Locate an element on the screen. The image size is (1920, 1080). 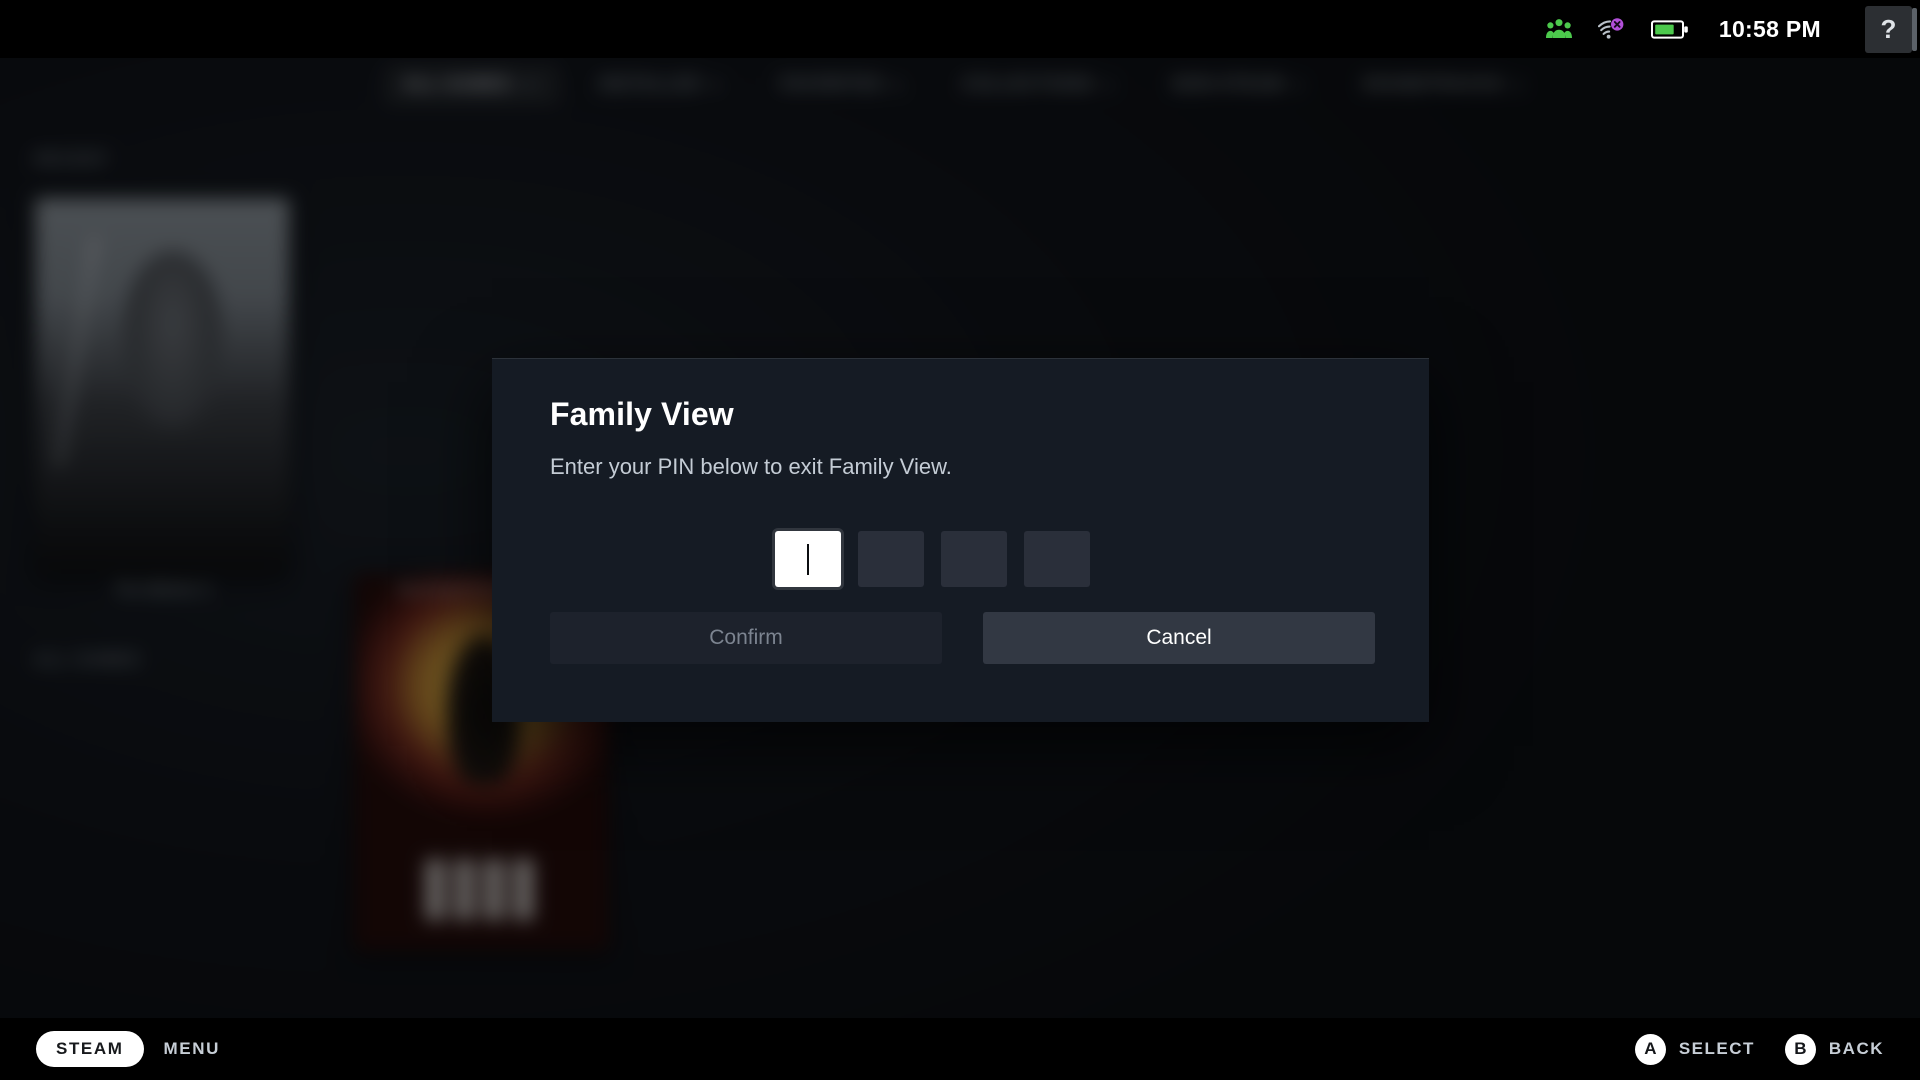
tab-soundtracks-label: SOUNDTRACKS is located at coordinates (1433, 84).